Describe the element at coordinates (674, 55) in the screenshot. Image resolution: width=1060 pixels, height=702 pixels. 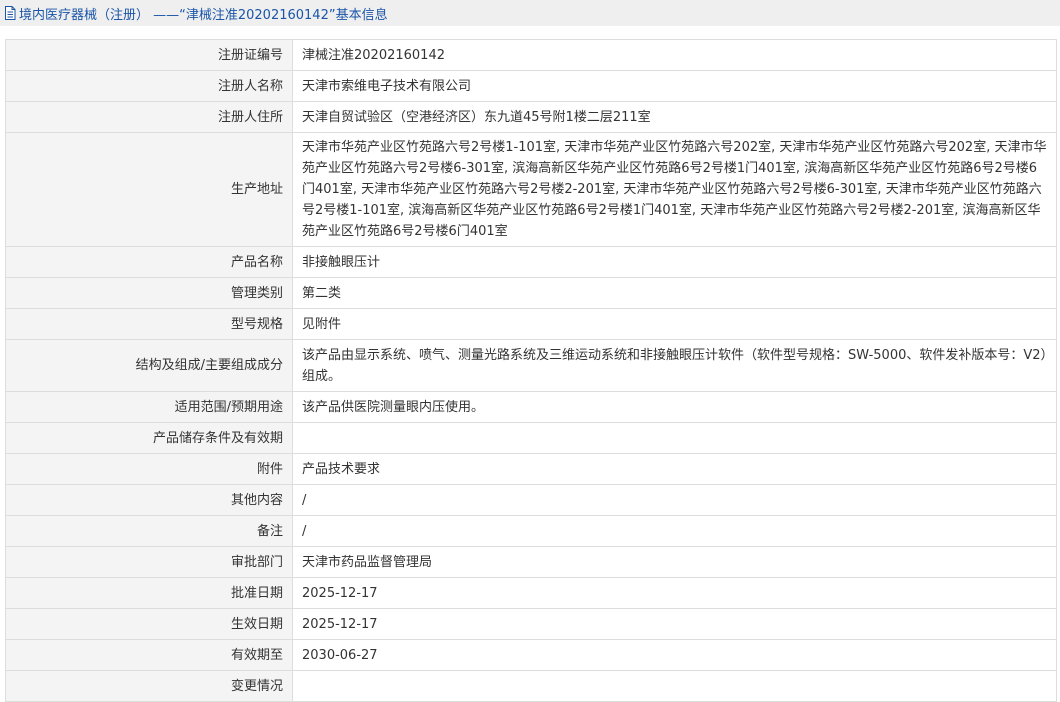
I see `field-value: 津械注准20202160142` at that location.